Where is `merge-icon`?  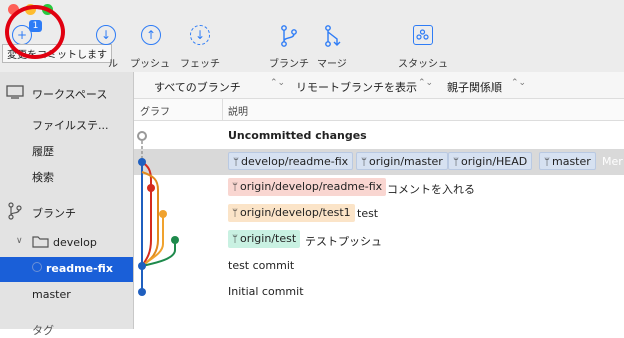 merge-icon is located at coordinates (333, 36).